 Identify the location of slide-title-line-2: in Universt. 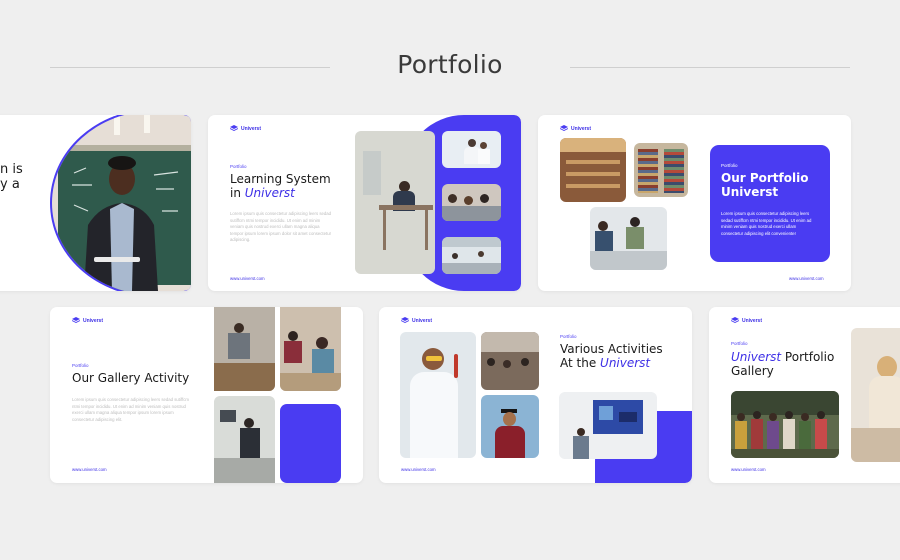
(262, 193).